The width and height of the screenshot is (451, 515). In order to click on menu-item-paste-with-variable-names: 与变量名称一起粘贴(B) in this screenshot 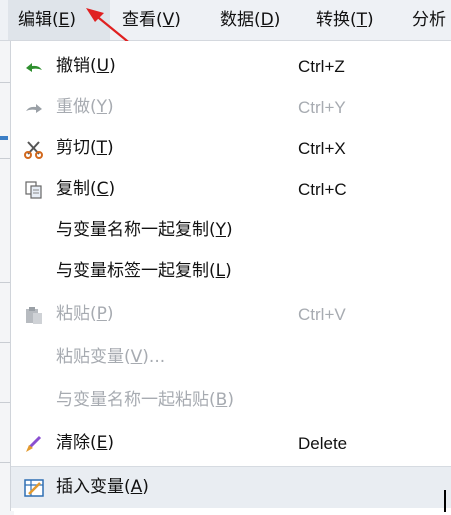, I will do `click(231, 400)`.